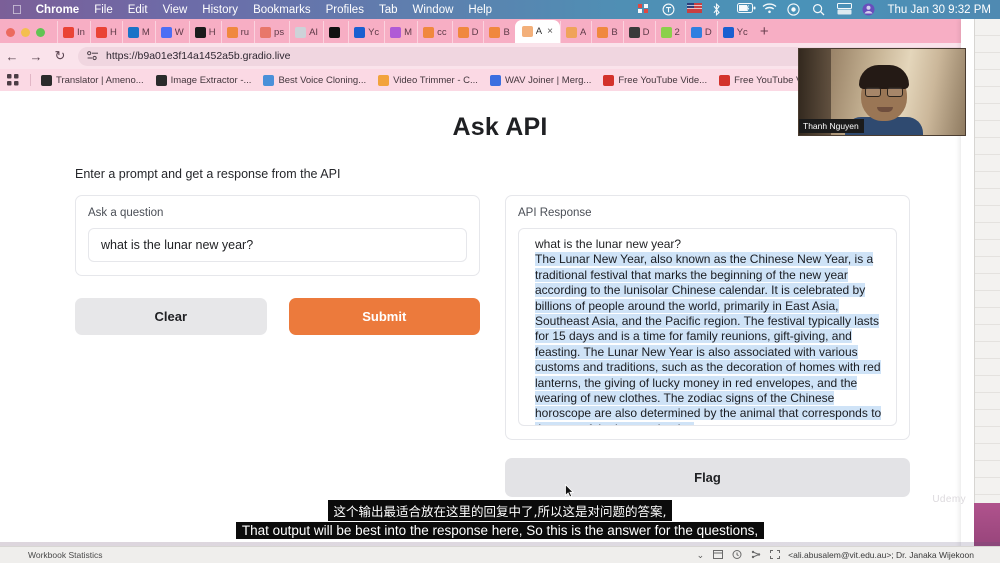  I want to click on browser-tab: ru, so click(237, 32).